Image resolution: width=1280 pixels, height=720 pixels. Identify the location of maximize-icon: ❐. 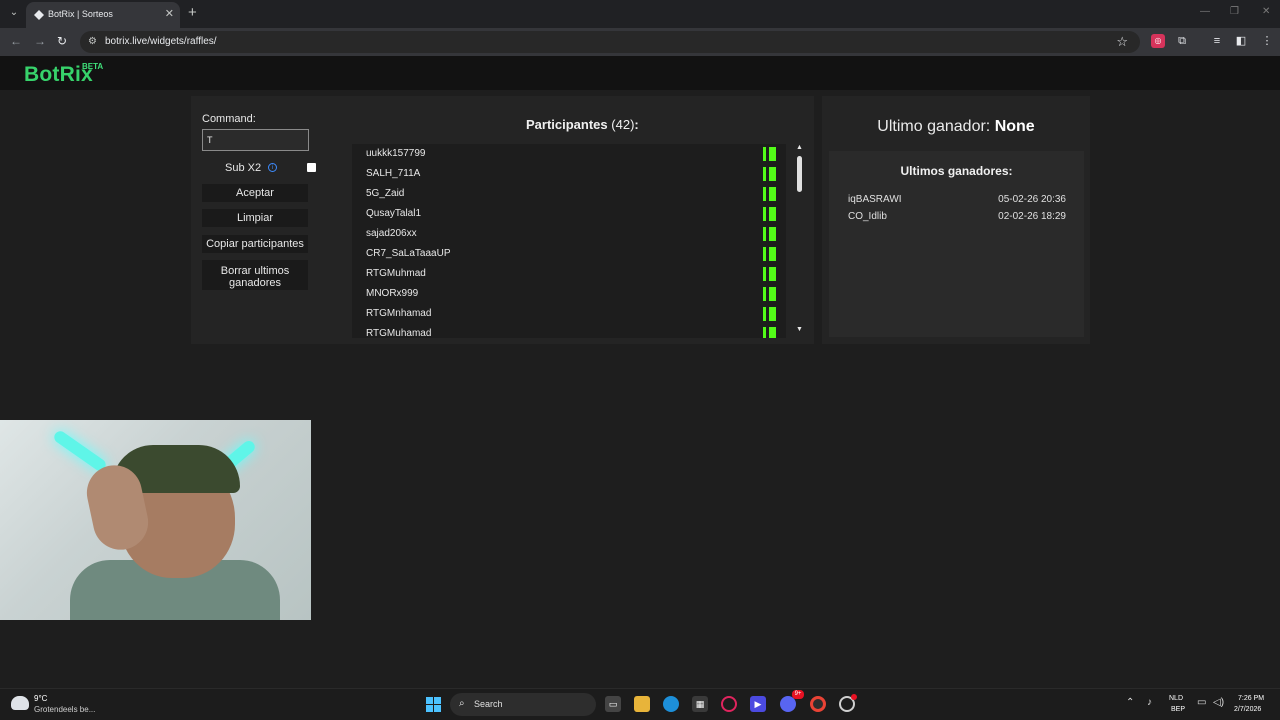
(1234, 11).